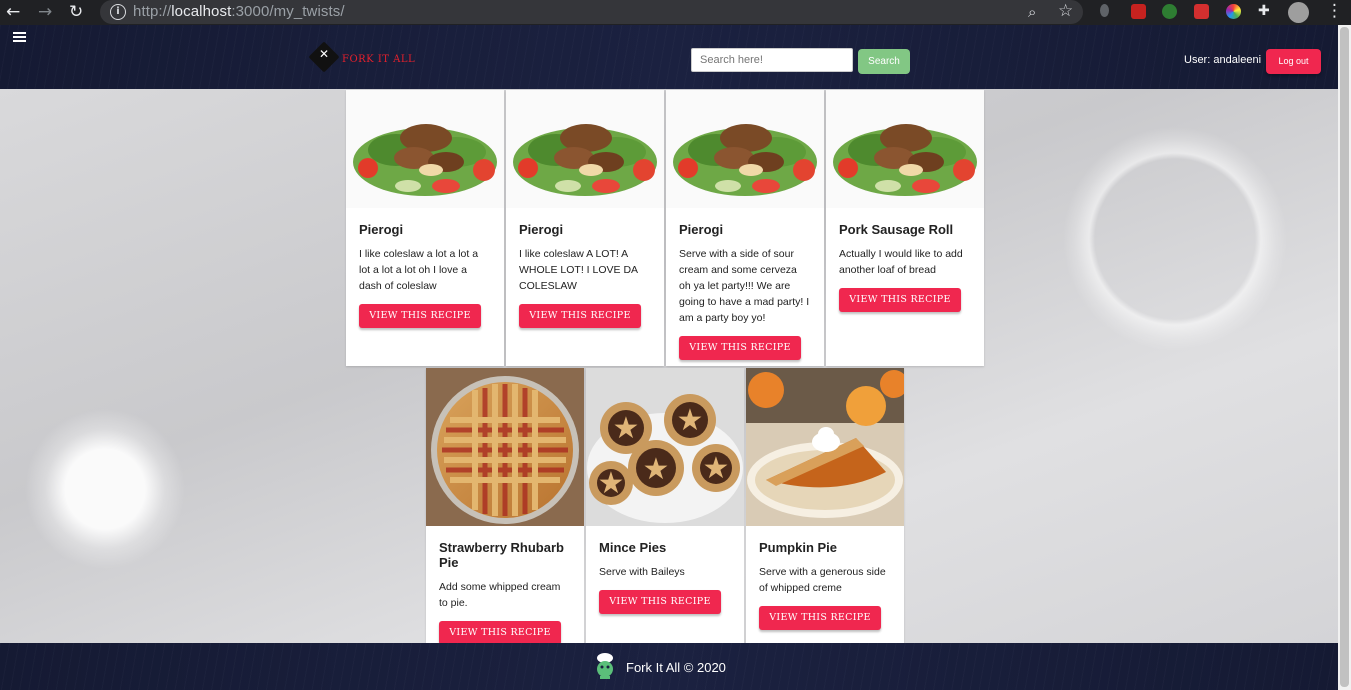 The image size is (1351, 690). I want to click on recipe-title: Mince Pies, so click(633, 547).